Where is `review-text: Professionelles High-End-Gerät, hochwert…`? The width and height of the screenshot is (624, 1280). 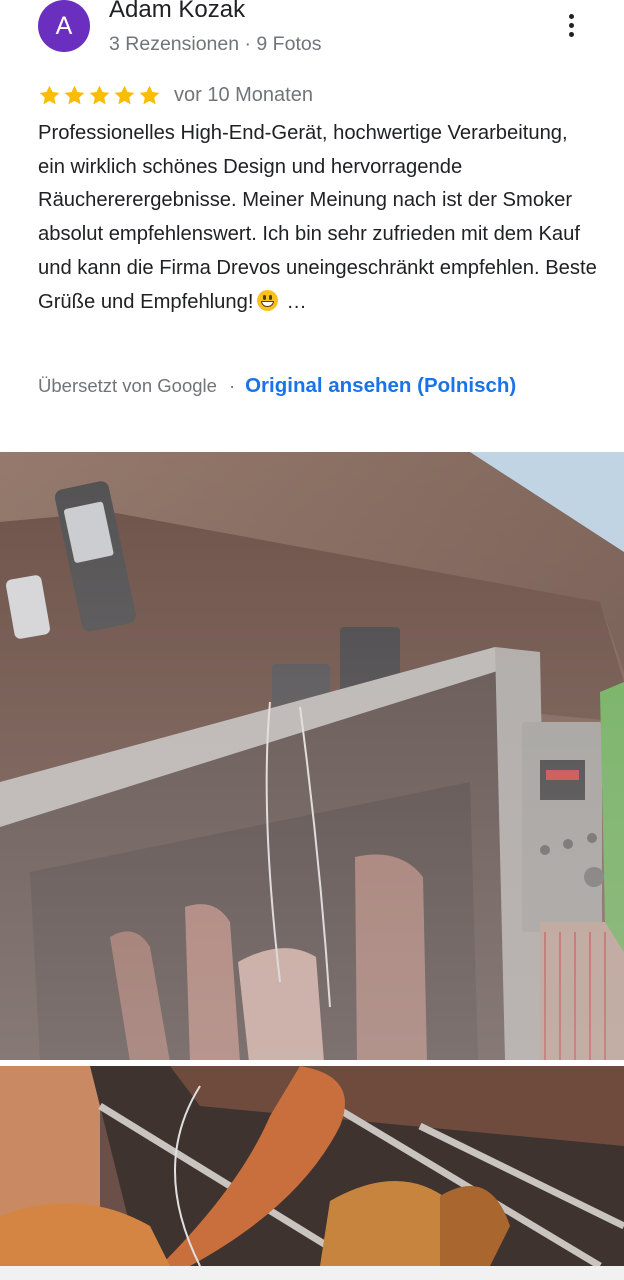
review-text: Professionelles High-End-Gerät, hochwert… is located at coordinates (317, 217).